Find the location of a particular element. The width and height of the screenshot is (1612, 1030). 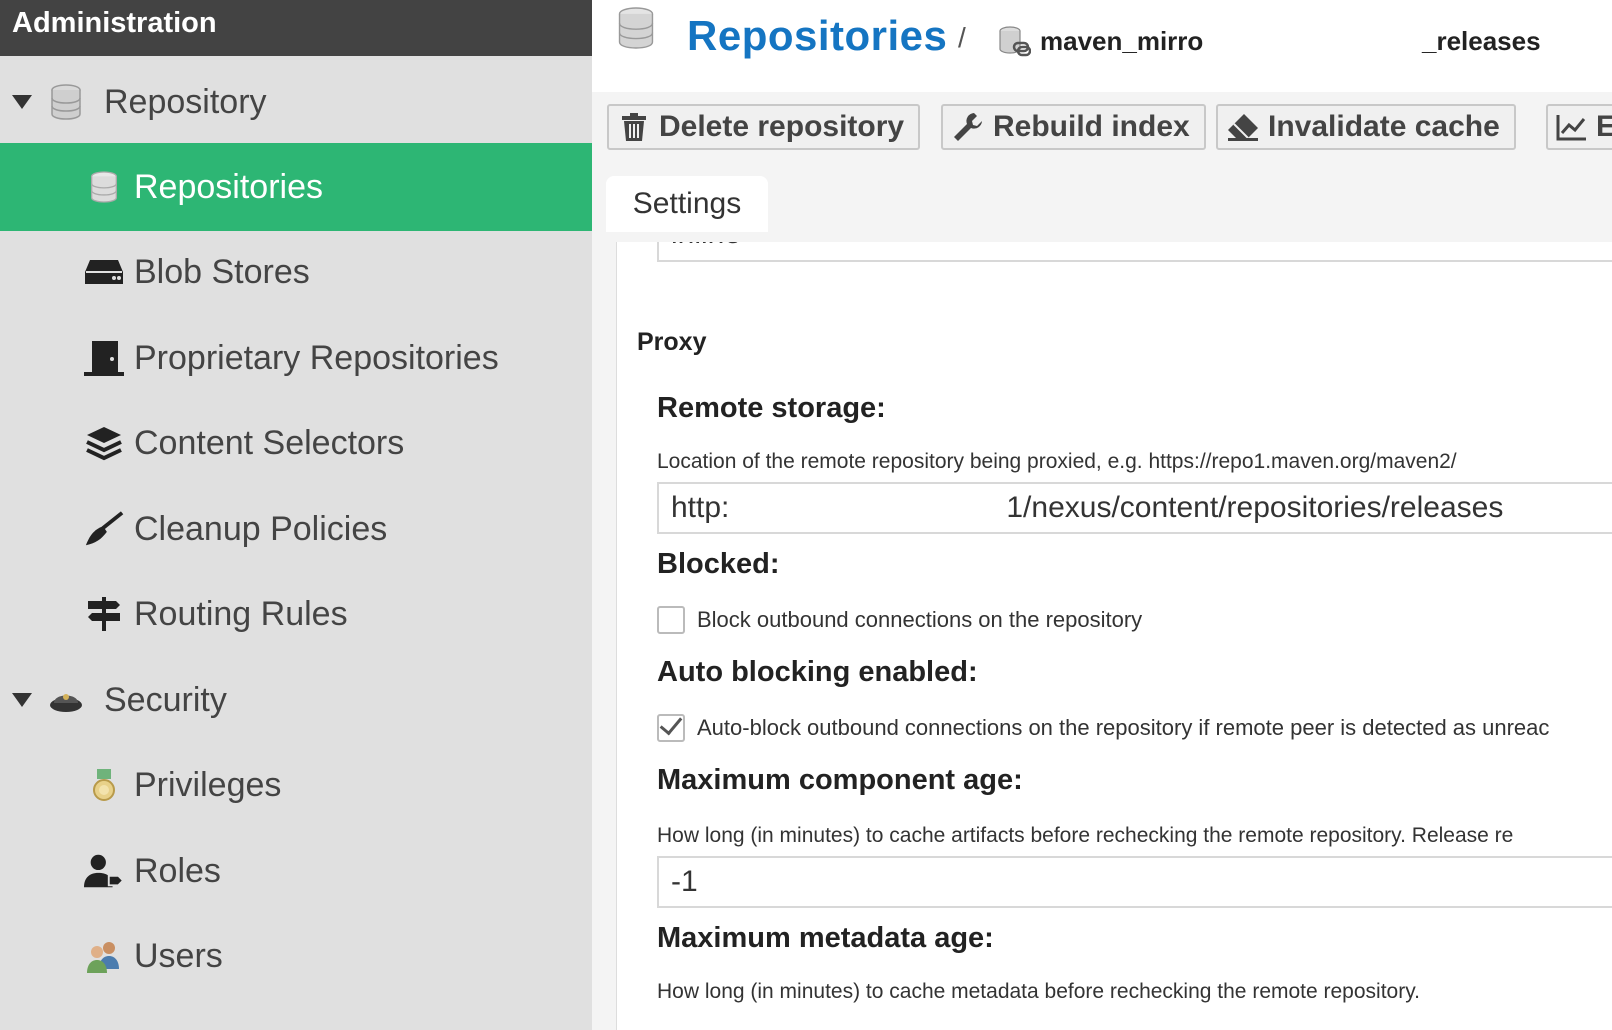

blocked-checkbox is located at coordinates (671, 620).